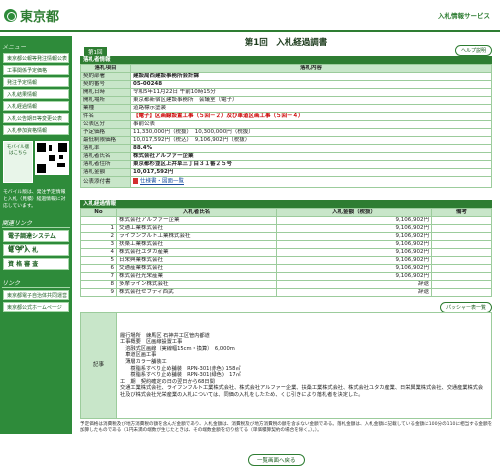 The width and height of the screenshot is (500, 466). I want to click on service-title: 入札情報サービス, so click(464, 16).